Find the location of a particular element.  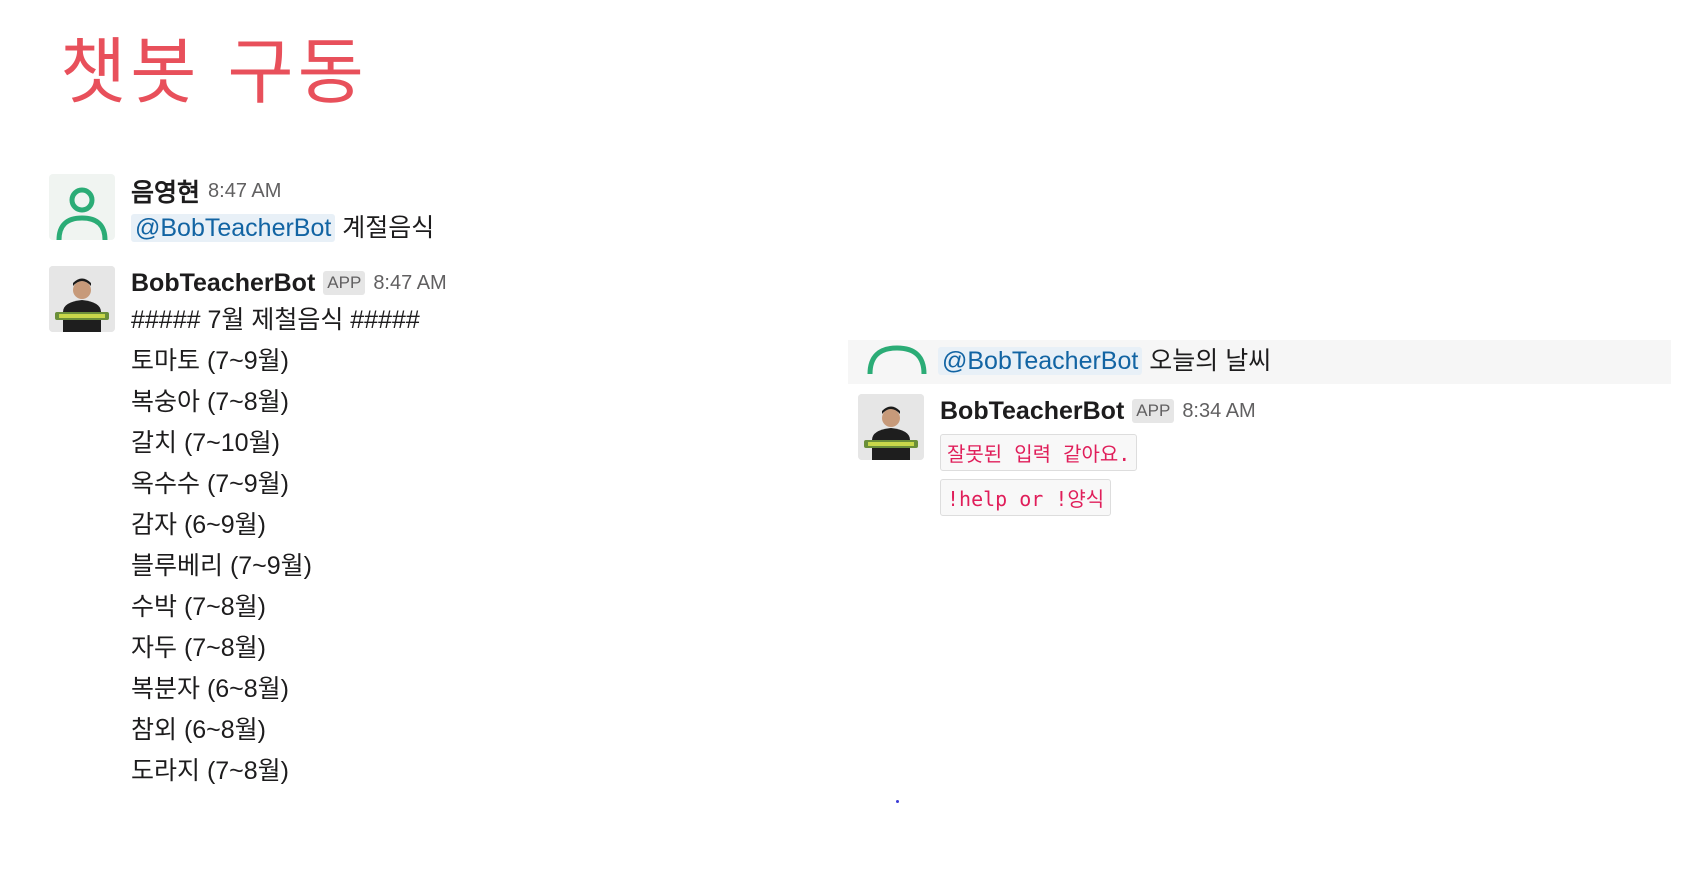

bot-message-header: BobTeacherBot APP 8:47 AM is located at coordinates (289, 283).